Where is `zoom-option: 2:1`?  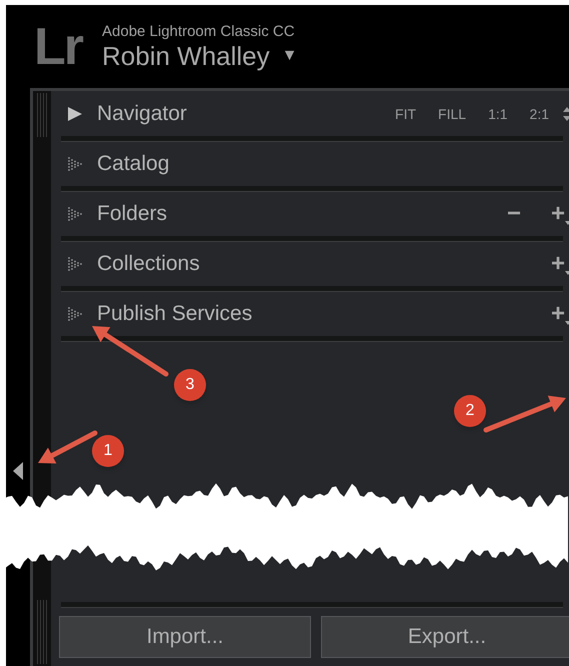
zoom-option: 2:1 is located at coordinates (539, 114).